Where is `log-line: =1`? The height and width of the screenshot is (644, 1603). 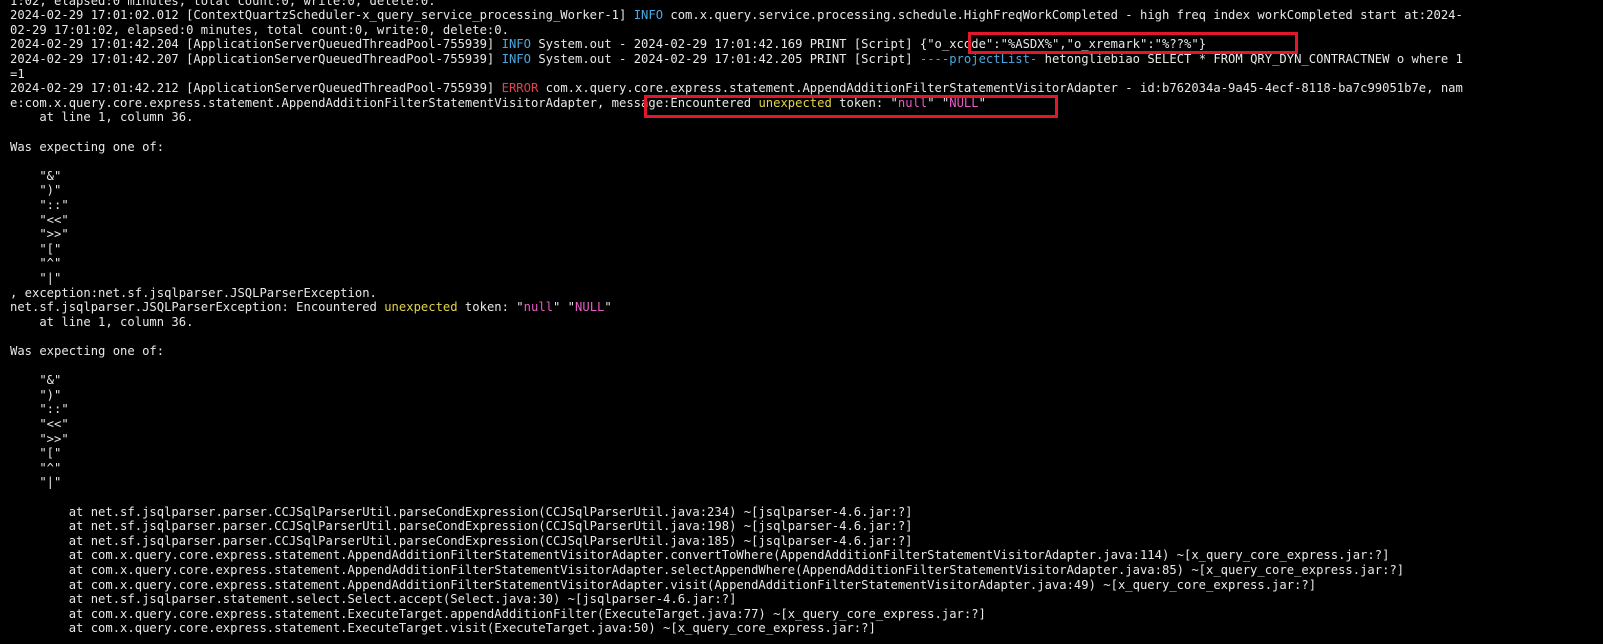
log-line: =1 is located at coordinates (17, 74).